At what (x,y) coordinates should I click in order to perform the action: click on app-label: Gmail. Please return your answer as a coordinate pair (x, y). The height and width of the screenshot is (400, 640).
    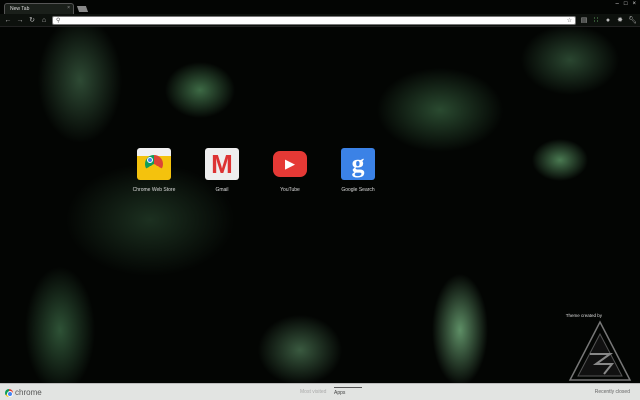
    Looking at the image, I should click on (222, 190).